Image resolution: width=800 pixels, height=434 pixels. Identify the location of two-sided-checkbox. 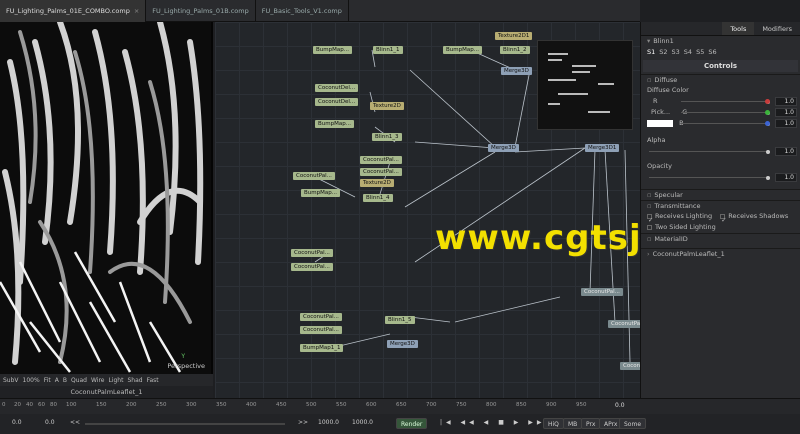
(649, 227).